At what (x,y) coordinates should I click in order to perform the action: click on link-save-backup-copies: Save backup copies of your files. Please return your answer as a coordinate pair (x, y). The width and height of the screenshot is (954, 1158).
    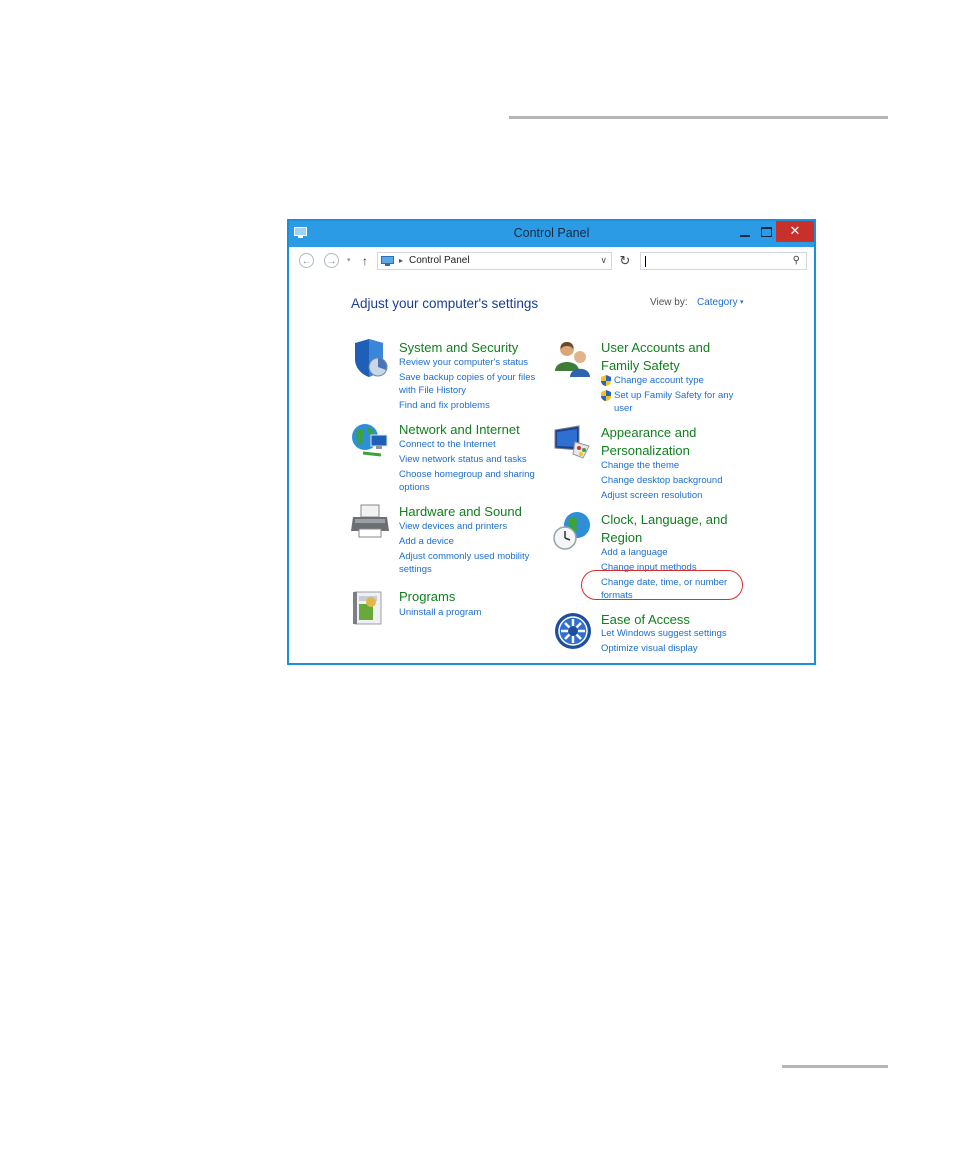
    Looking at the image, I should click on (467, 377).